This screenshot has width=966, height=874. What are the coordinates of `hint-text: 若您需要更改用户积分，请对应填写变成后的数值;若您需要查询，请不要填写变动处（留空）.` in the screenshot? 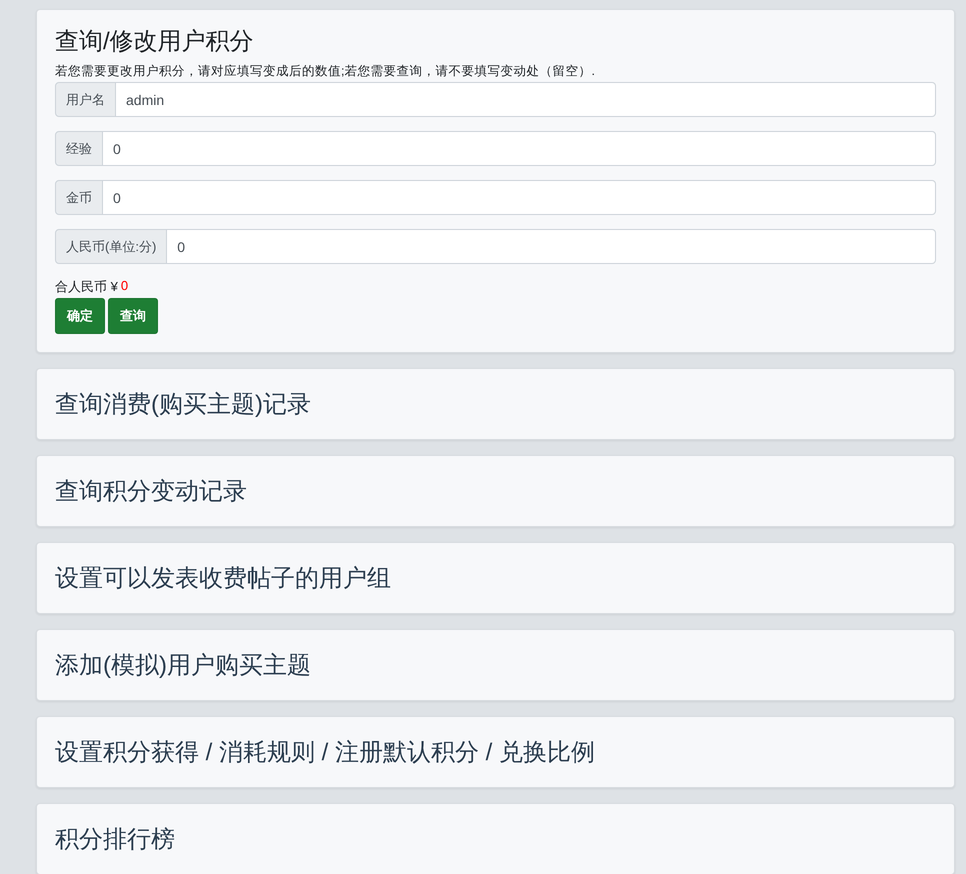 It's located at (325, 71).